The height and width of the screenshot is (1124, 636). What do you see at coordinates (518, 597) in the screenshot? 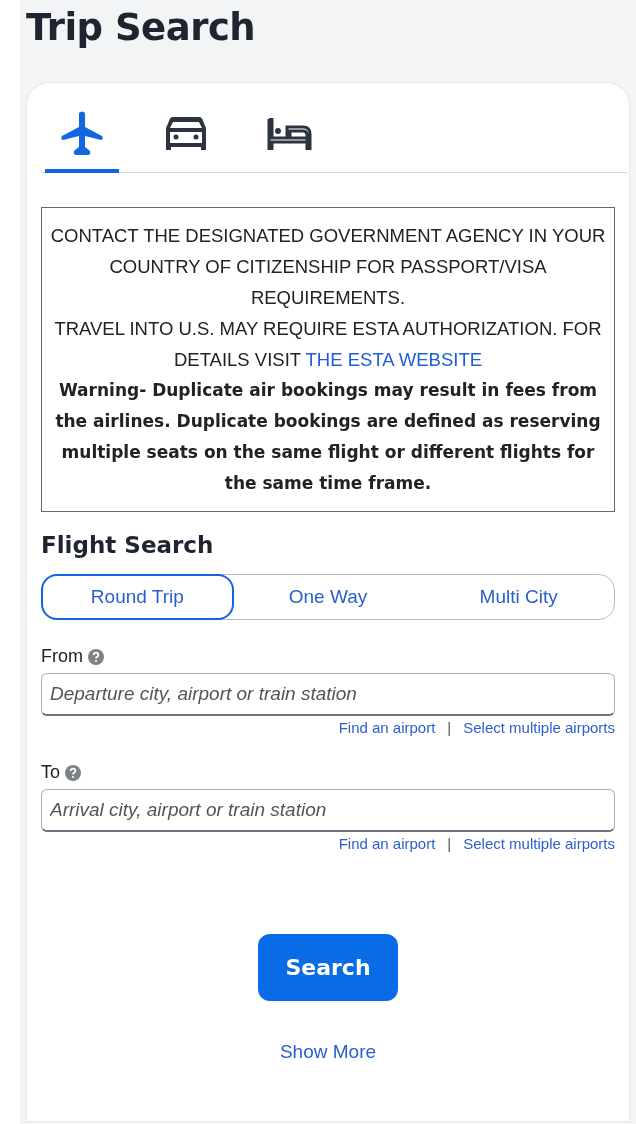
I see `trip-type-option: Multi City` at bounding box center [518, 597].